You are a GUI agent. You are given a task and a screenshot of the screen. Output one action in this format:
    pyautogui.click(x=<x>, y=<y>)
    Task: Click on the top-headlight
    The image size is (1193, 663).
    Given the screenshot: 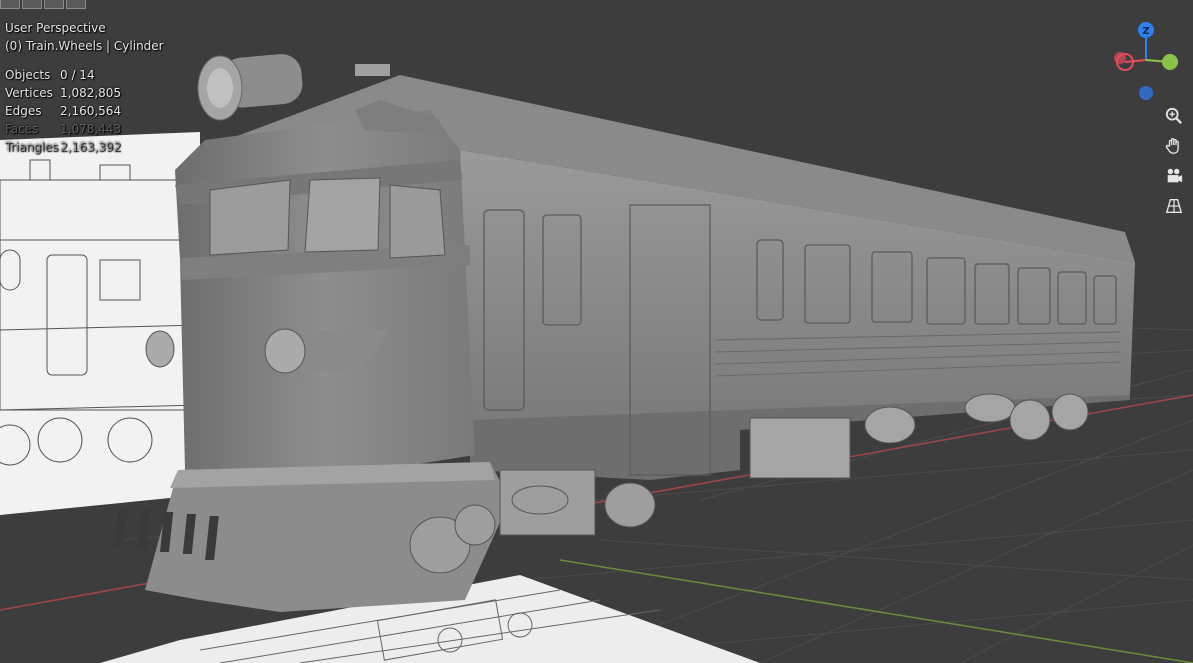 What is the action you would take?
    pyautogui.click(x=250, y=87)
    